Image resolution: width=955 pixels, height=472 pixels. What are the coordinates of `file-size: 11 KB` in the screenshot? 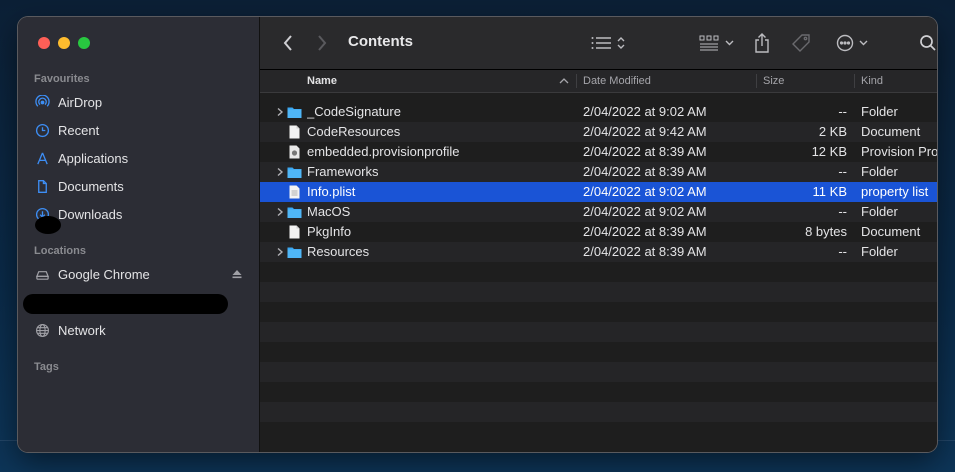 It's located at (829, 191).